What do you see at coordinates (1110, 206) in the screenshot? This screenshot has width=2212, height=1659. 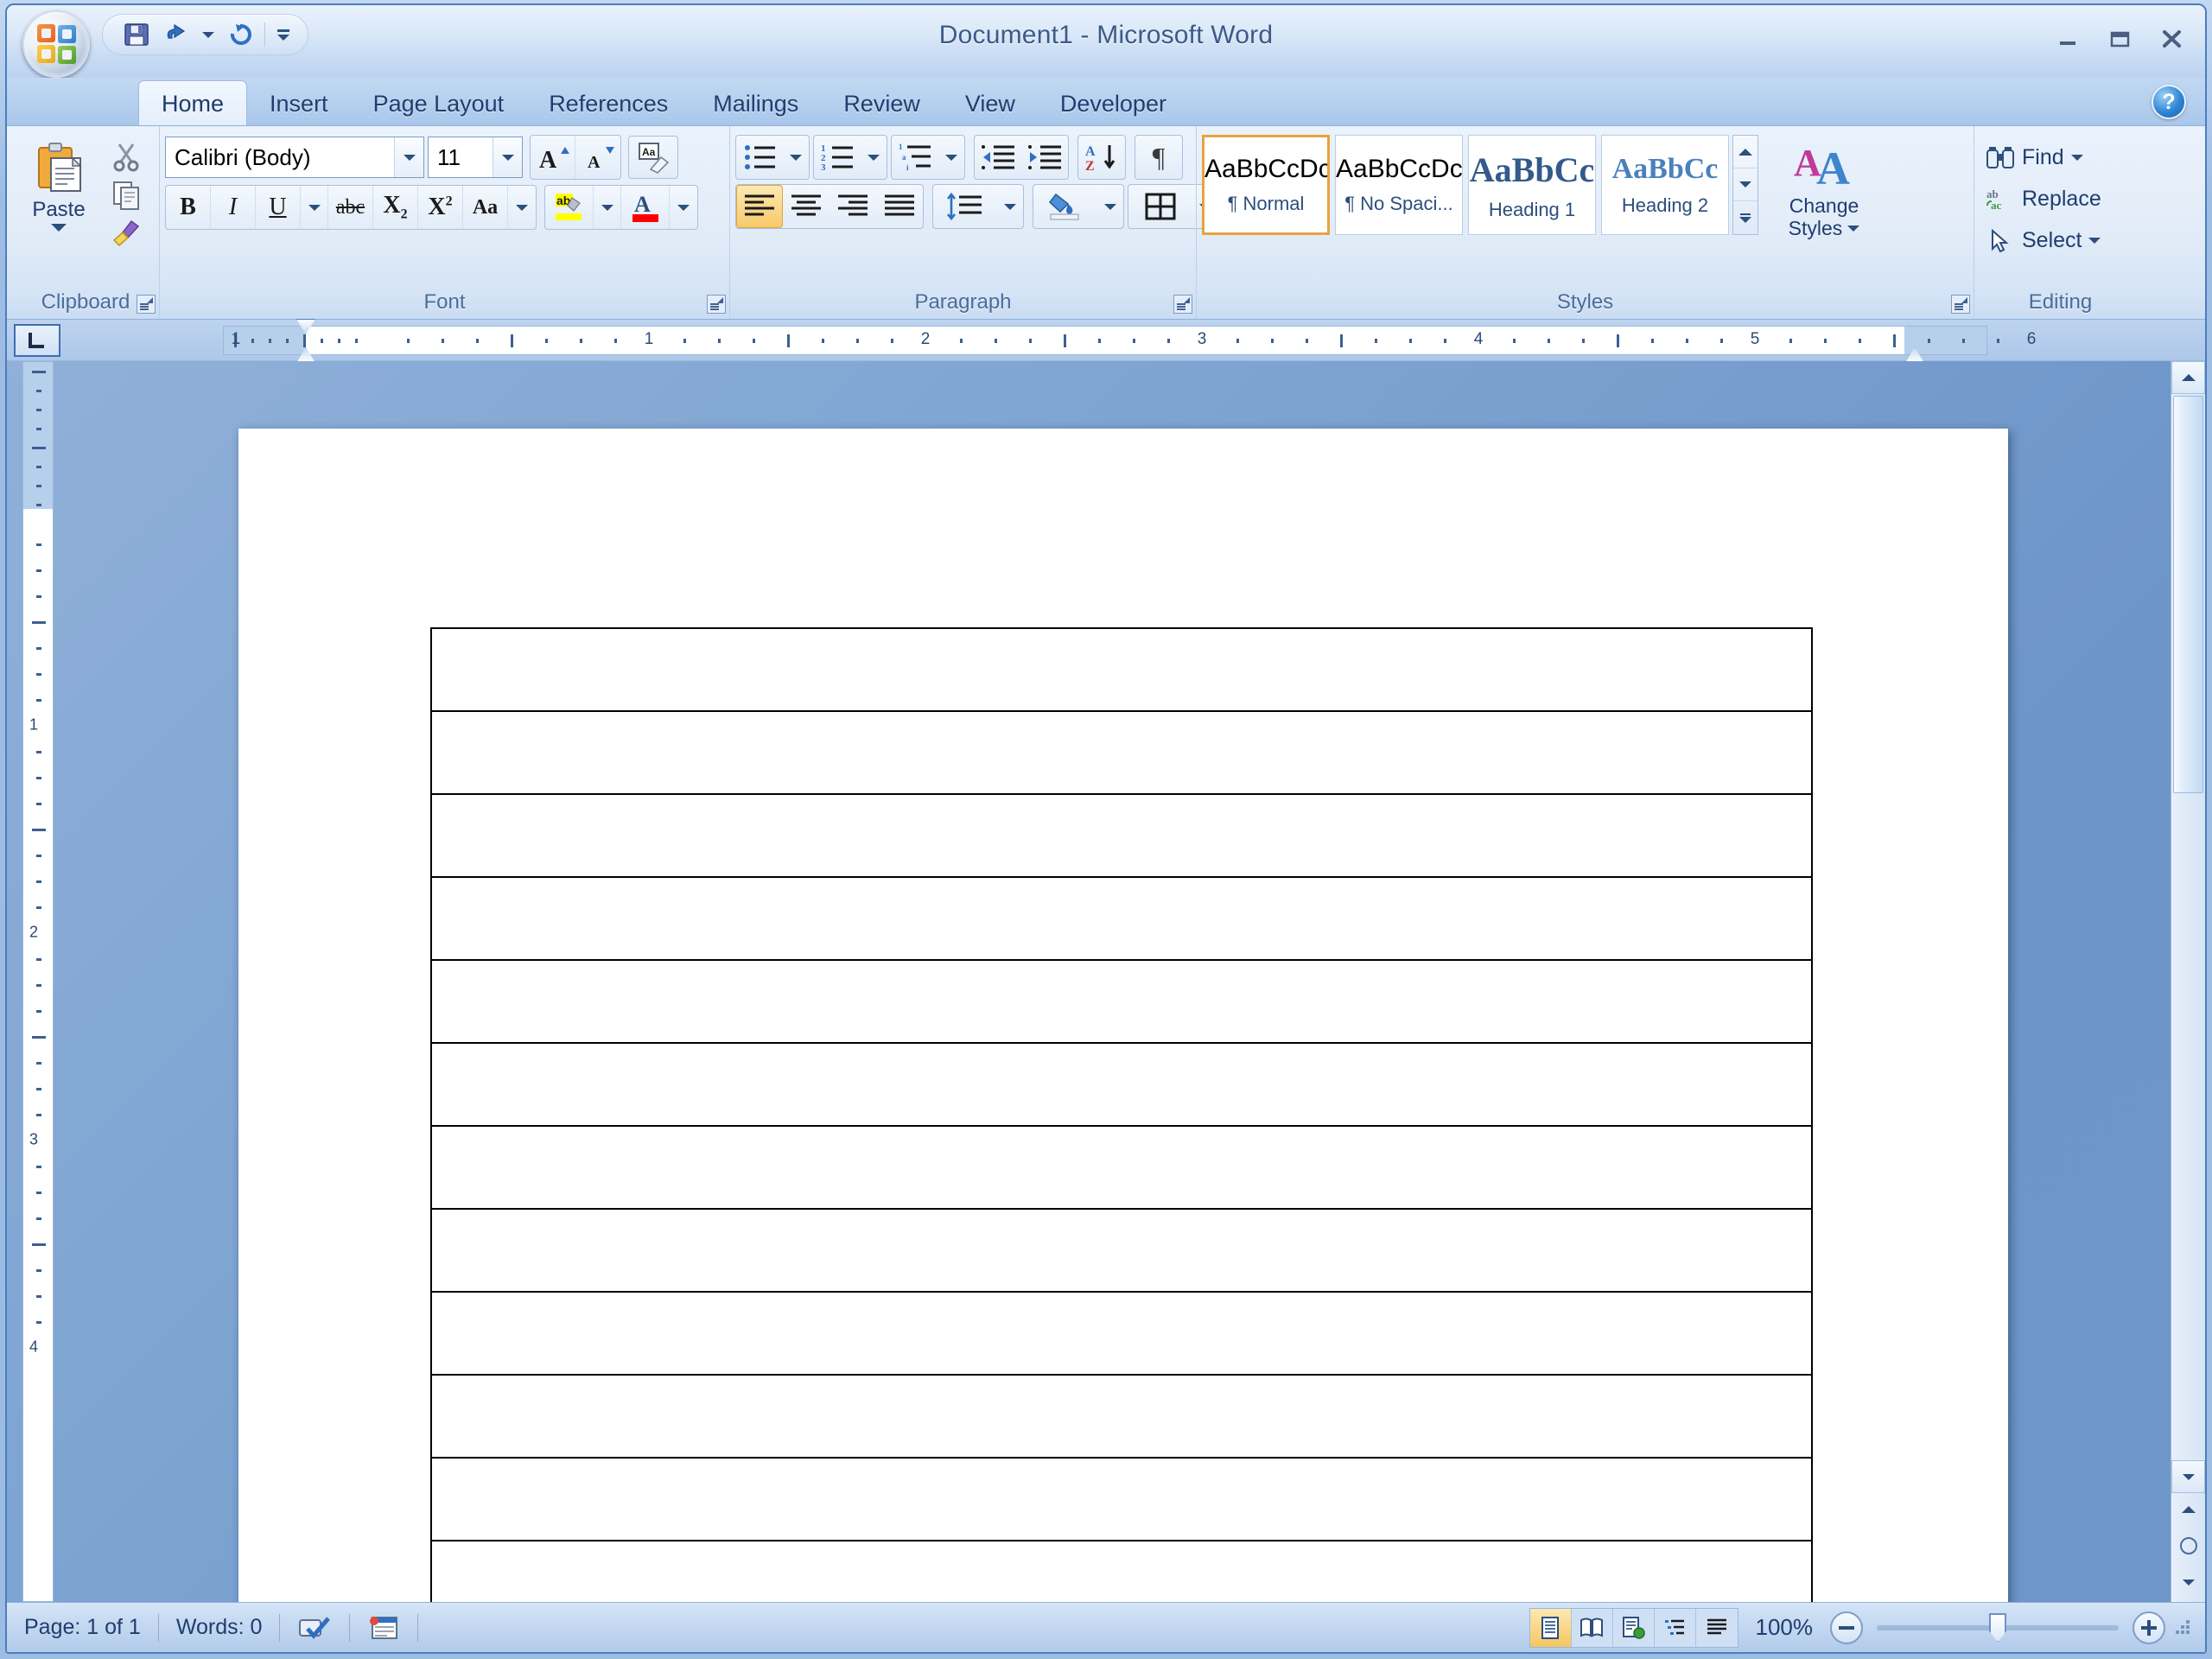 I see `shading-dropdown-icon` at bounding box center [1110, 206].